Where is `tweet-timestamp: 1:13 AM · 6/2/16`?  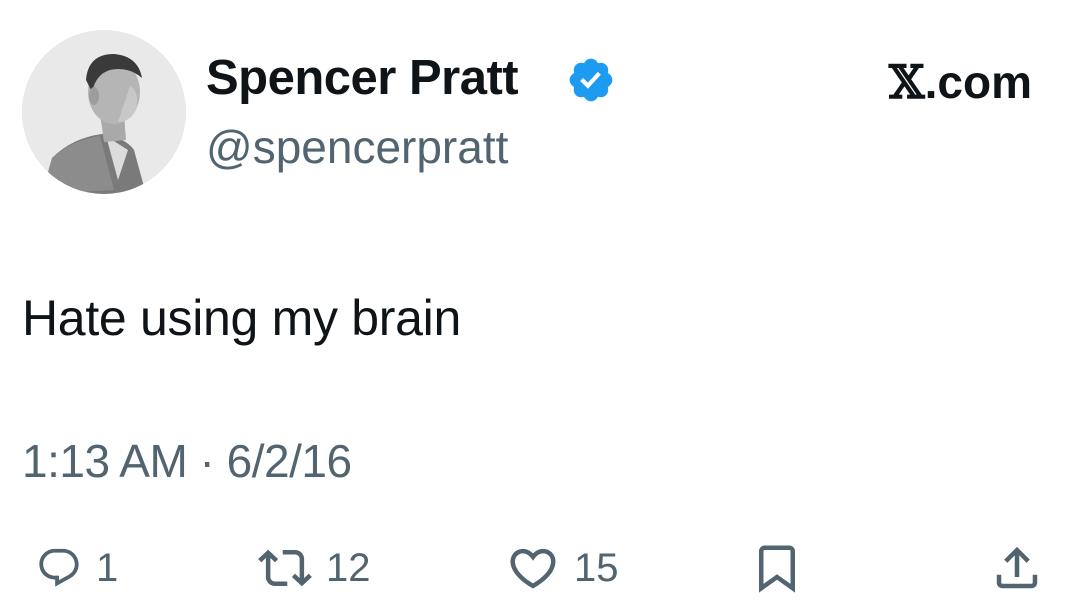 tweet-timestamp: 1:13 AM · 6/2/16 is located at coordinates (187, 461).